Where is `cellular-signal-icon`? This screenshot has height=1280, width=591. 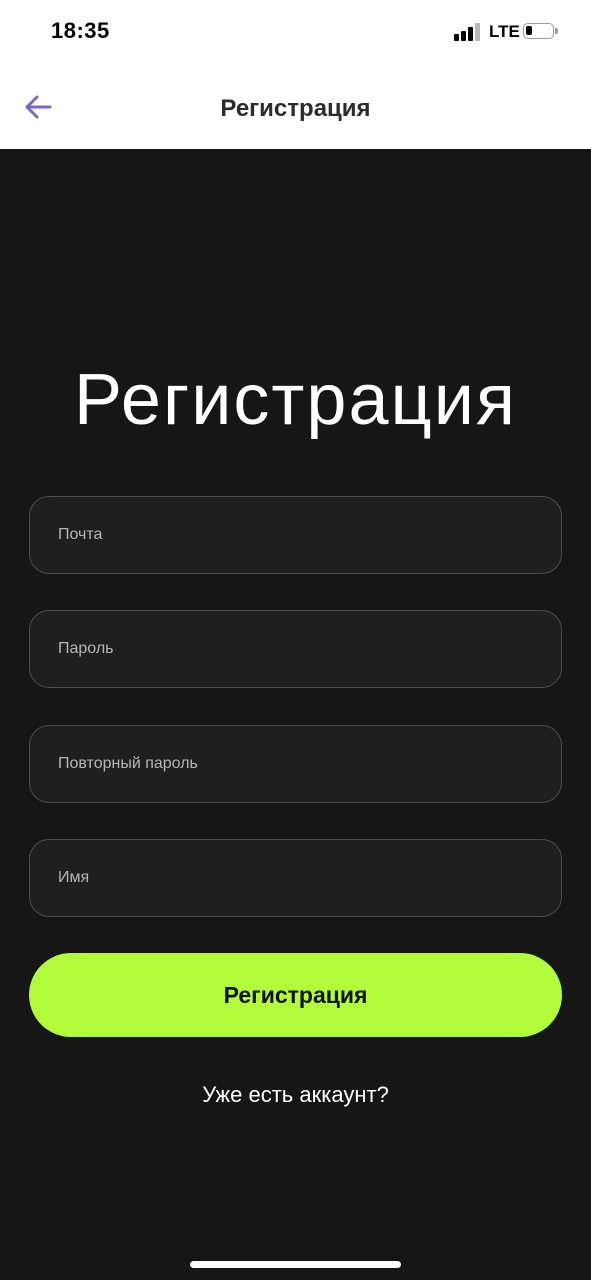 cellular-signal-icon is located at coordinates (468, 32).